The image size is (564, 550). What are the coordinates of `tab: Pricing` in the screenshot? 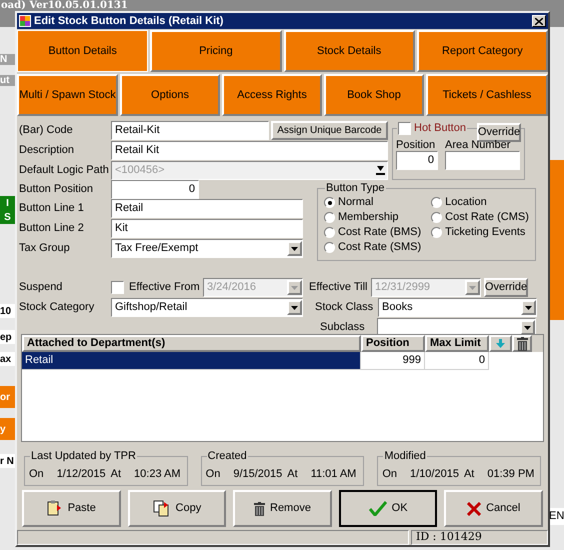 It's located at (216, 51).